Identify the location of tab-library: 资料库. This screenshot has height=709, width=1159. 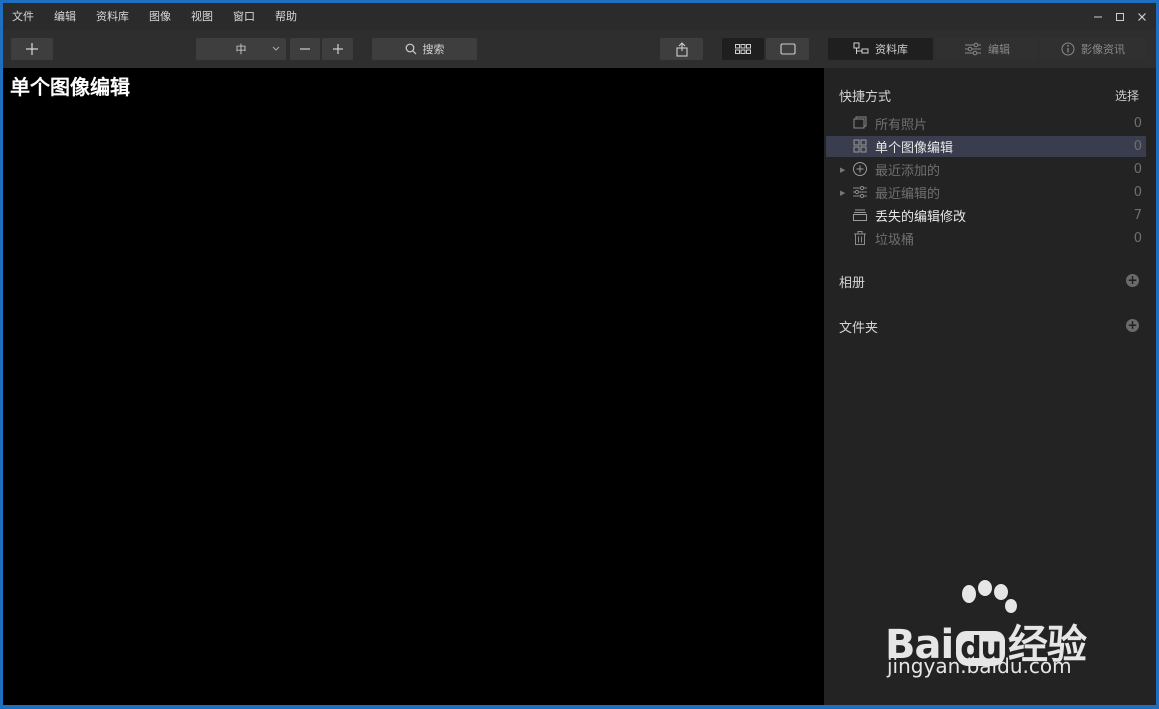
(880, 49).